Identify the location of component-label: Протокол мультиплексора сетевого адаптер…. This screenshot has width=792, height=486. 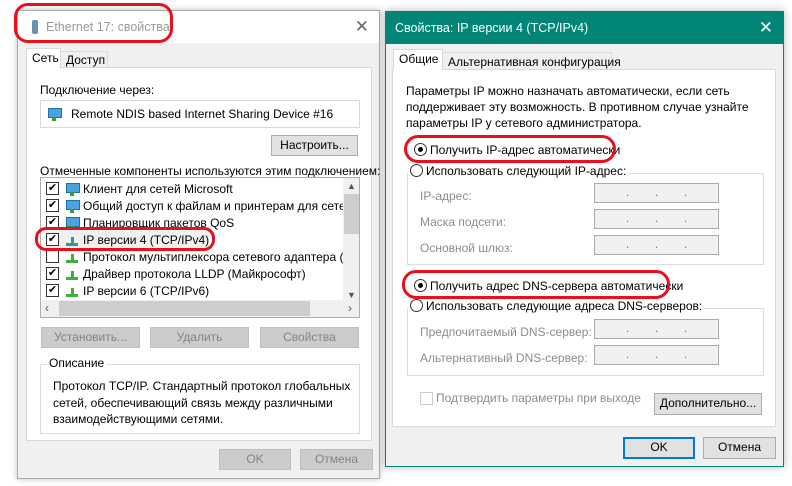
(221, 256).